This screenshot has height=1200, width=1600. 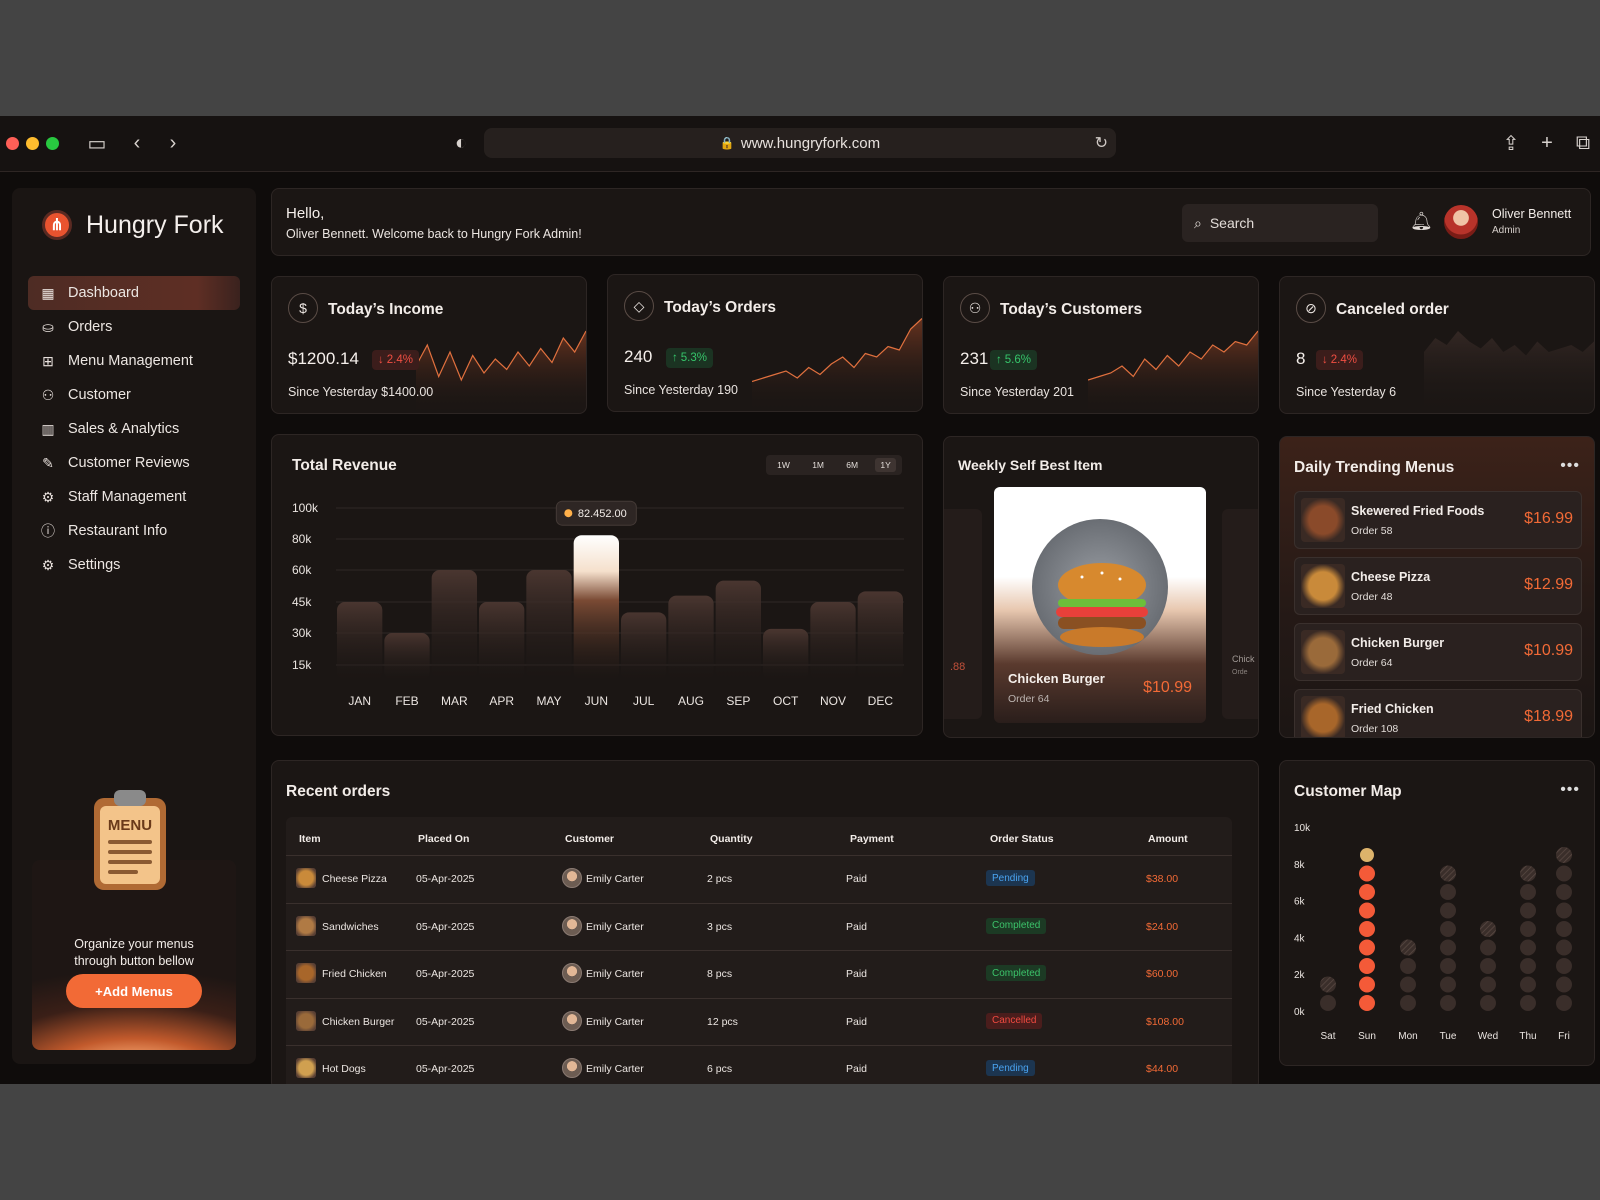 I want to click on column-header-payment: Payment, so click(x=872, y=839).